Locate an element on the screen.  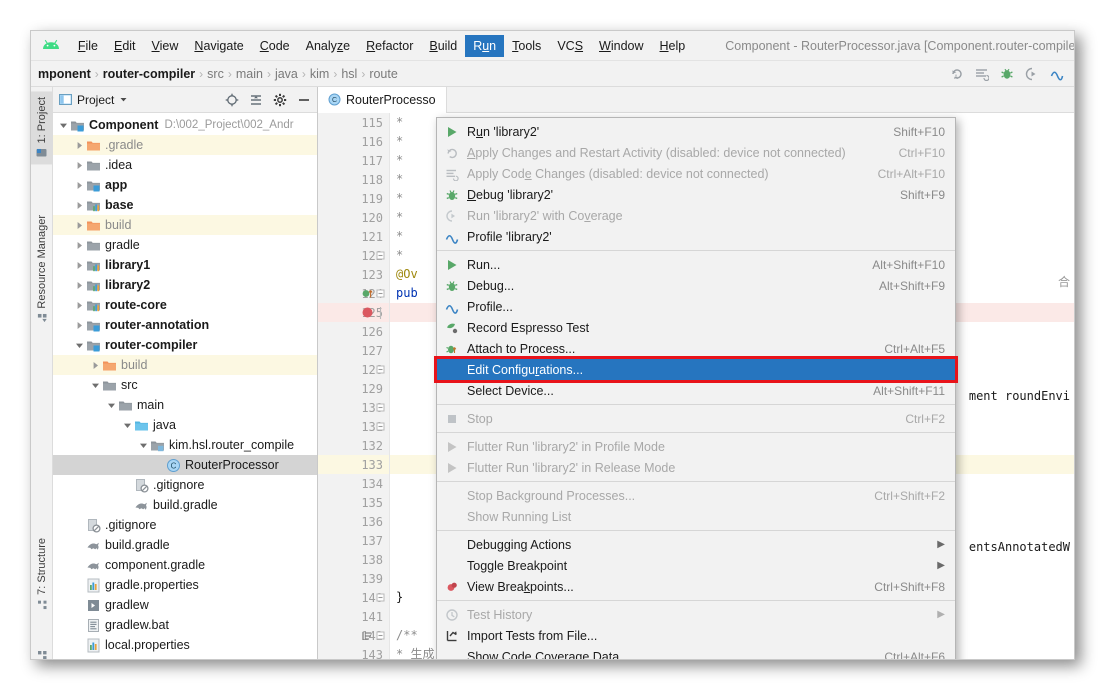
tree-item-src: src is located at coordinates (185, 385).